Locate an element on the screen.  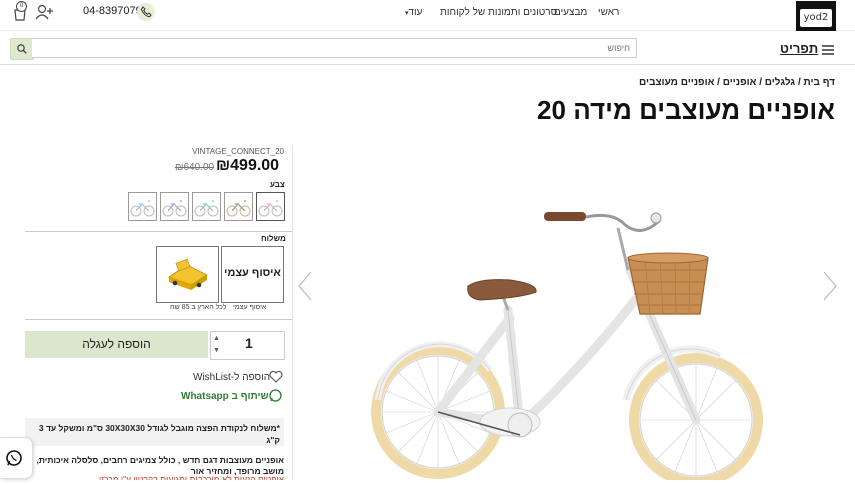
delivery-truck-icon is located at coordinates (188, 274).